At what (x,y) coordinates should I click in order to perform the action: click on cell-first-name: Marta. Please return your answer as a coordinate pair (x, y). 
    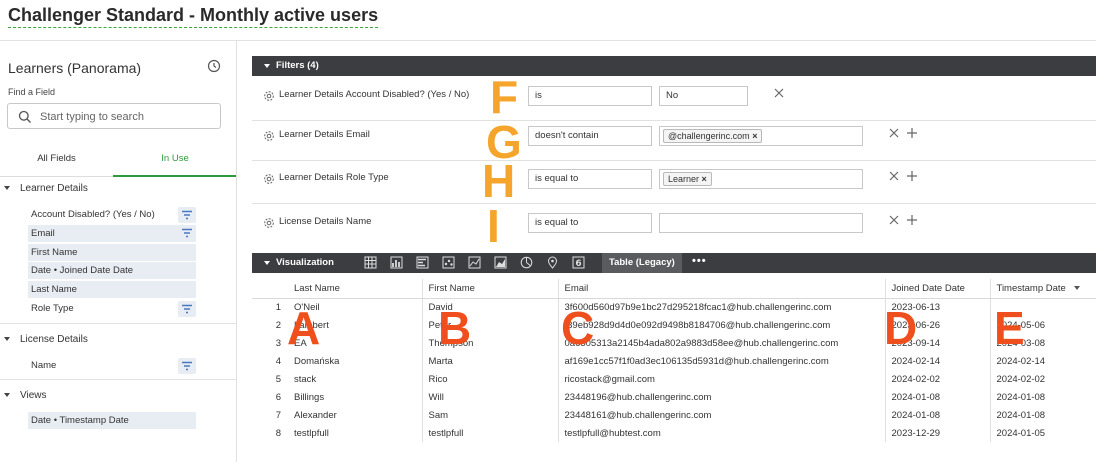
    Looking at the image, I should click on (489, 361).